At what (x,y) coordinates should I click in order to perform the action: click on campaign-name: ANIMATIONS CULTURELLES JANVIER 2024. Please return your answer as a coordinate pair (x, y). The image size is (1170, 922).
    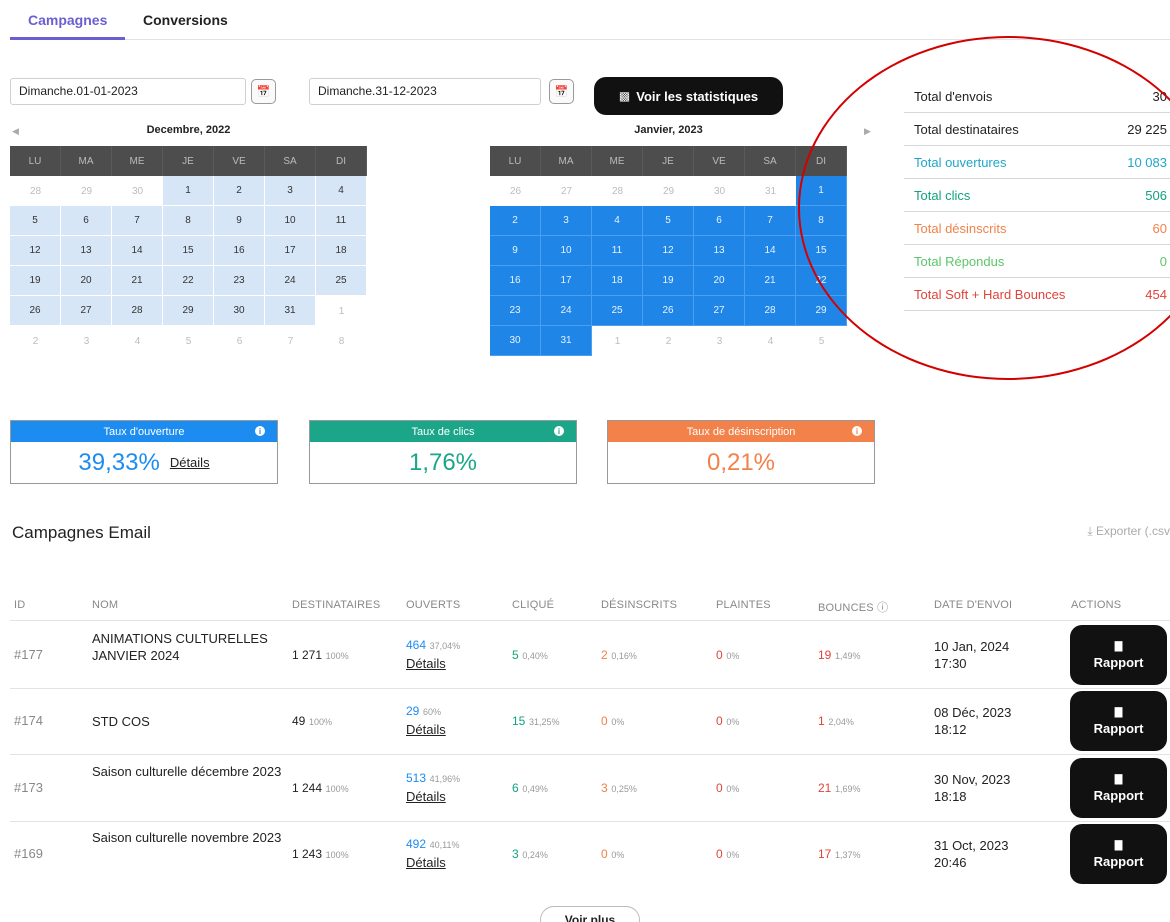
    Looking at the image, I should click on (187, 647).